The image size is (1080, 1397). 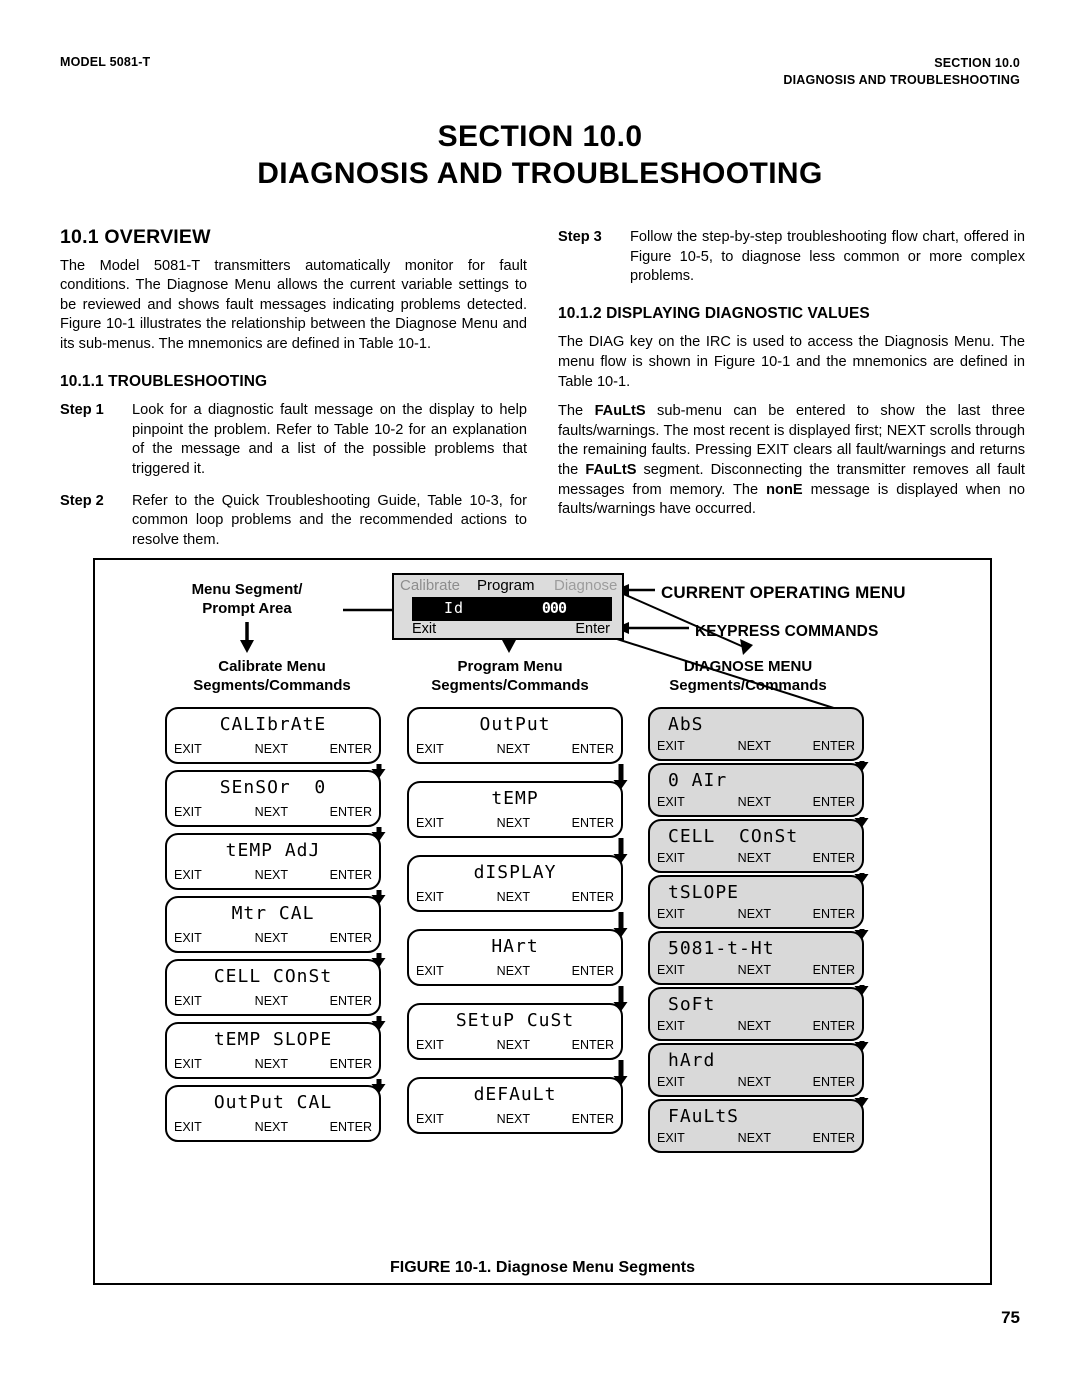 I want to click on menu-segment-label: CALIbrAtE, so click(x=273, y=724).